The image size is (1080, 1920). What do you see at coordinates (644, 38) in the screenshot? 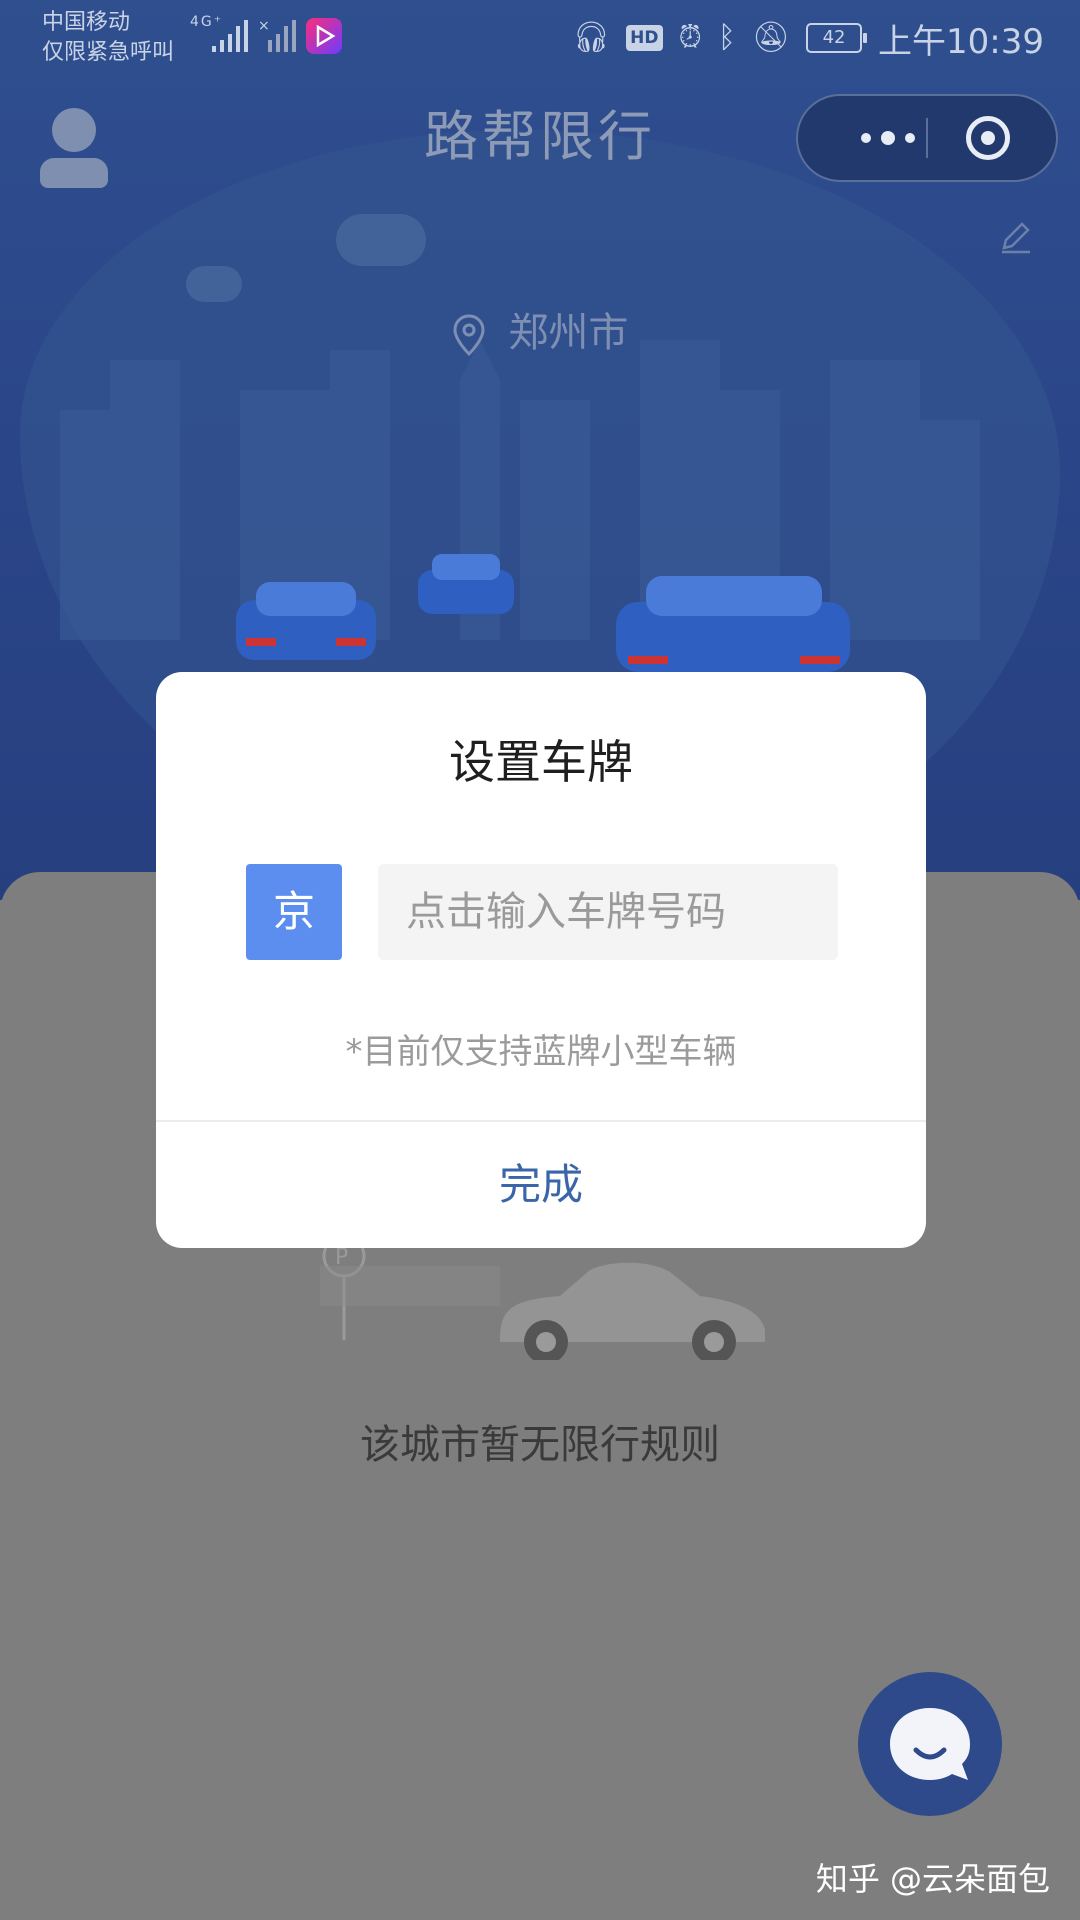
I see `hd-icon: HD` at bounding box center [644, 38].